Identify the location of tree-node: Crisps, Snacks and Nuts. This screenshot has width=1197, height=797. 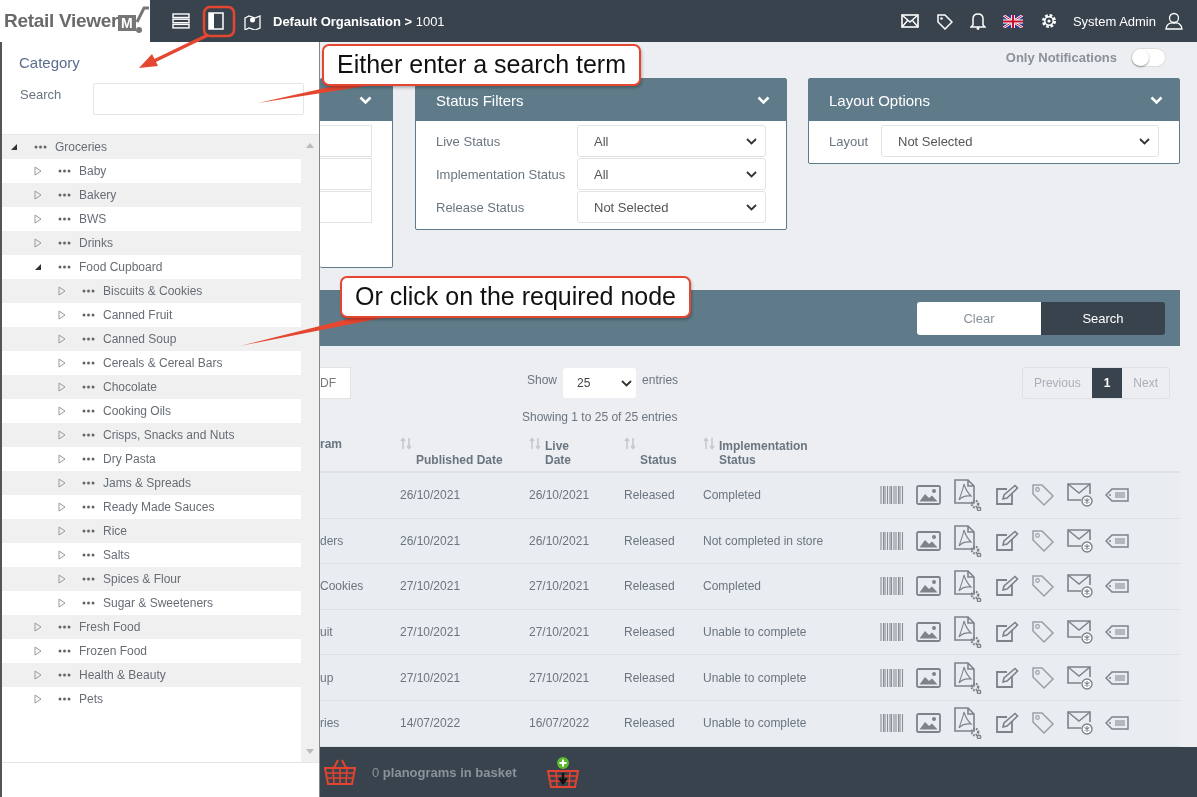
(152, 435).